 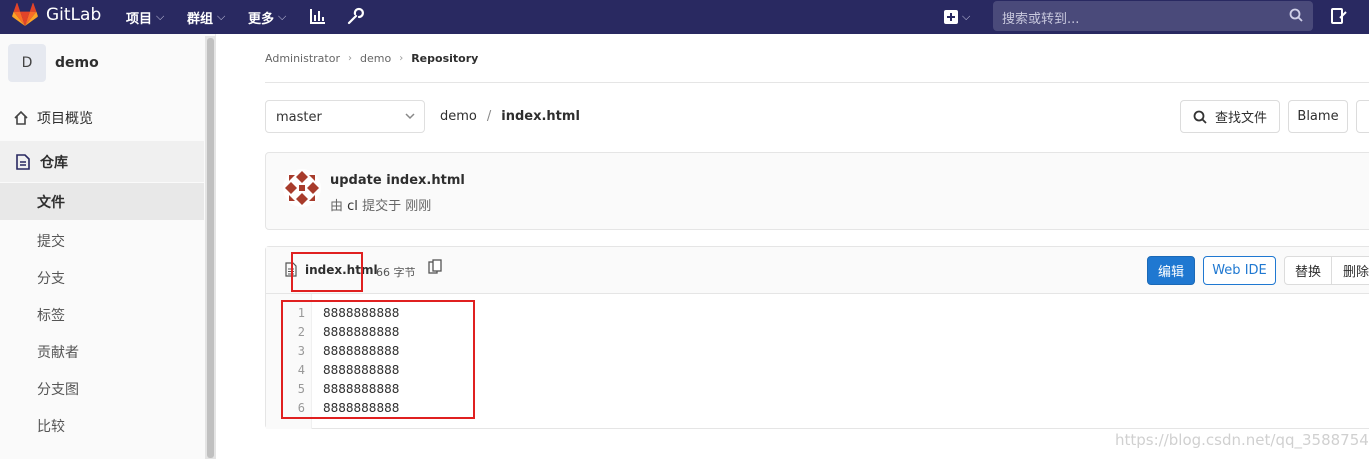 I want to click on delete-label: 删除, so click(x=1355, y=272).